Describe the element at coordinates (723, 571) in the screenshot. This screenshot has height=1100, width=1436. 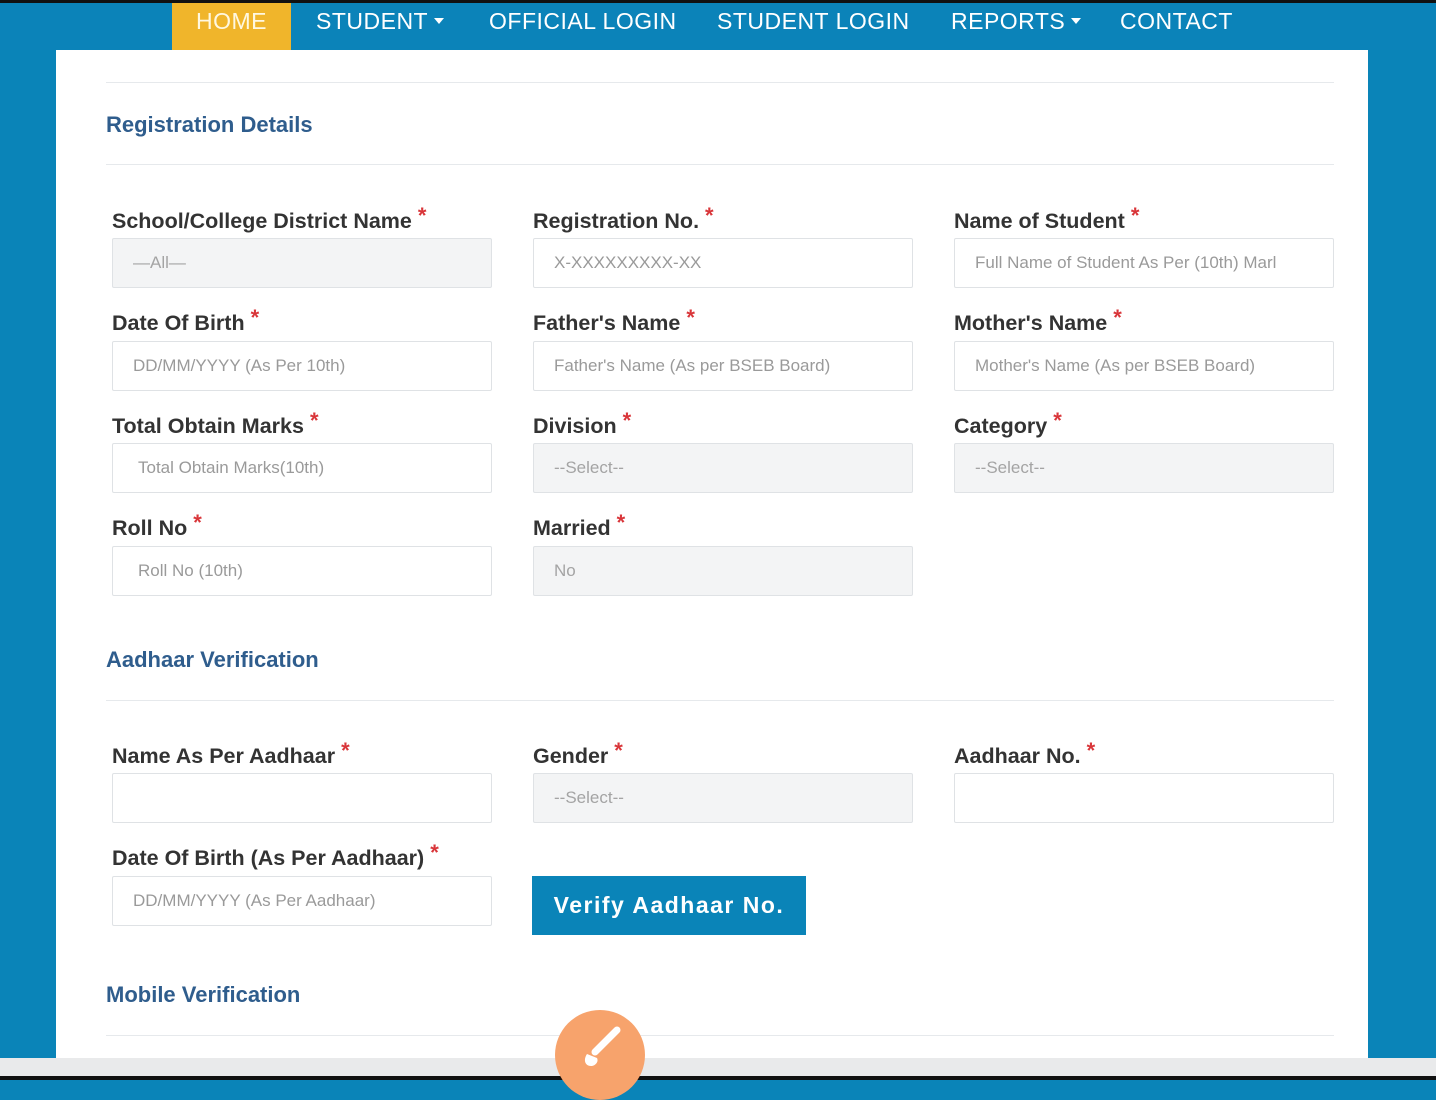
I see `married-field: No` at that location.